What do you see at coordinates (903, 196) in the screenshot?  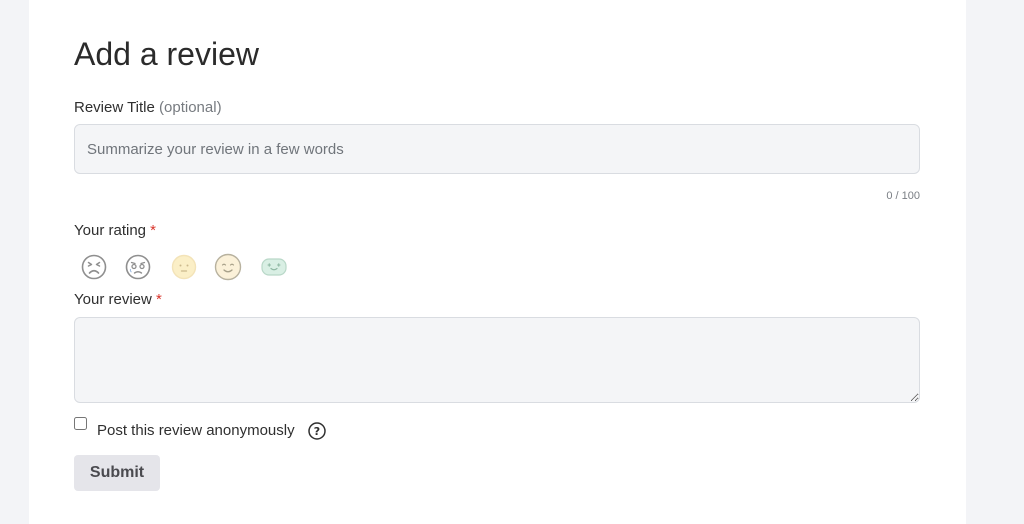 I see `title-char-counter: 0 / 100` at bounding box center [903, 196].